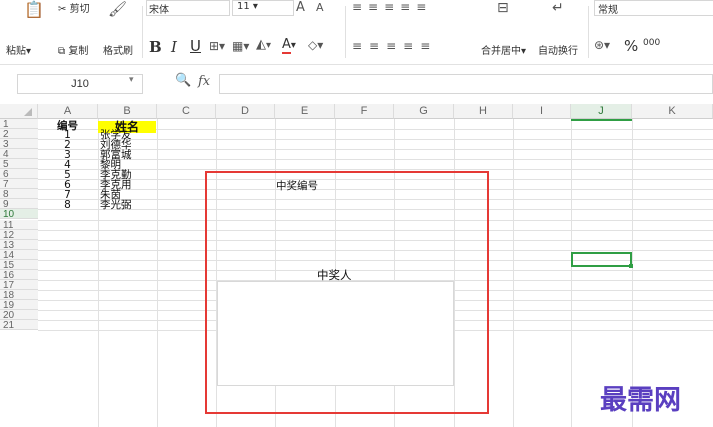  I want to click on row-header-5: 5, so click(19, 164).